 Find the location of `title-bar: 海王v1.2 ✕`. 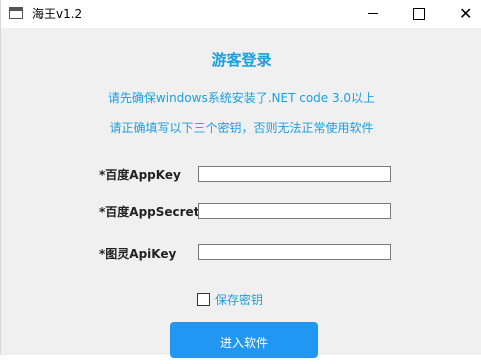

title-bar: 海王v1.2 ✕ is located at coordinates (241, 14).